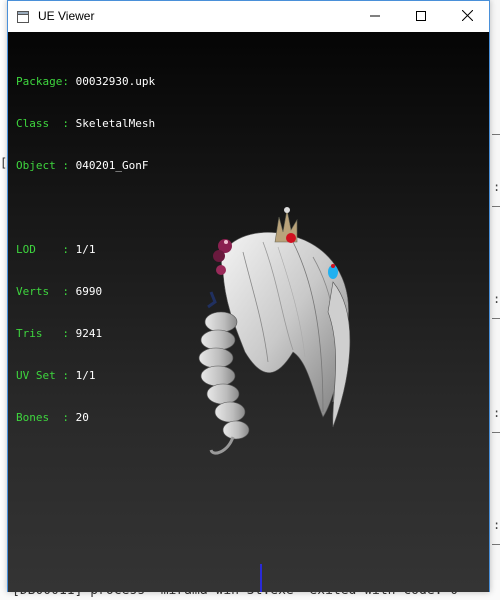 Image resolution: width=500 pixels, height=600 pixels. I want to click on info-tris: Tris : 9241, so click(59, 333).